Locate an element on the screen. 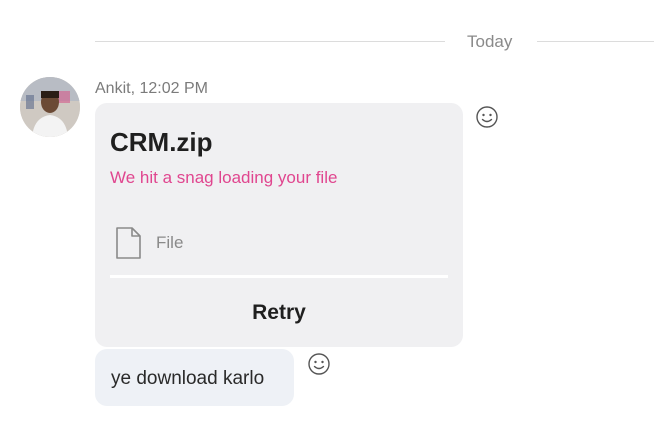 Image resolution: width=654 pixels, height=429 pixels. text-message-bubble: ye download karlo is located at coordinates (194, 377).